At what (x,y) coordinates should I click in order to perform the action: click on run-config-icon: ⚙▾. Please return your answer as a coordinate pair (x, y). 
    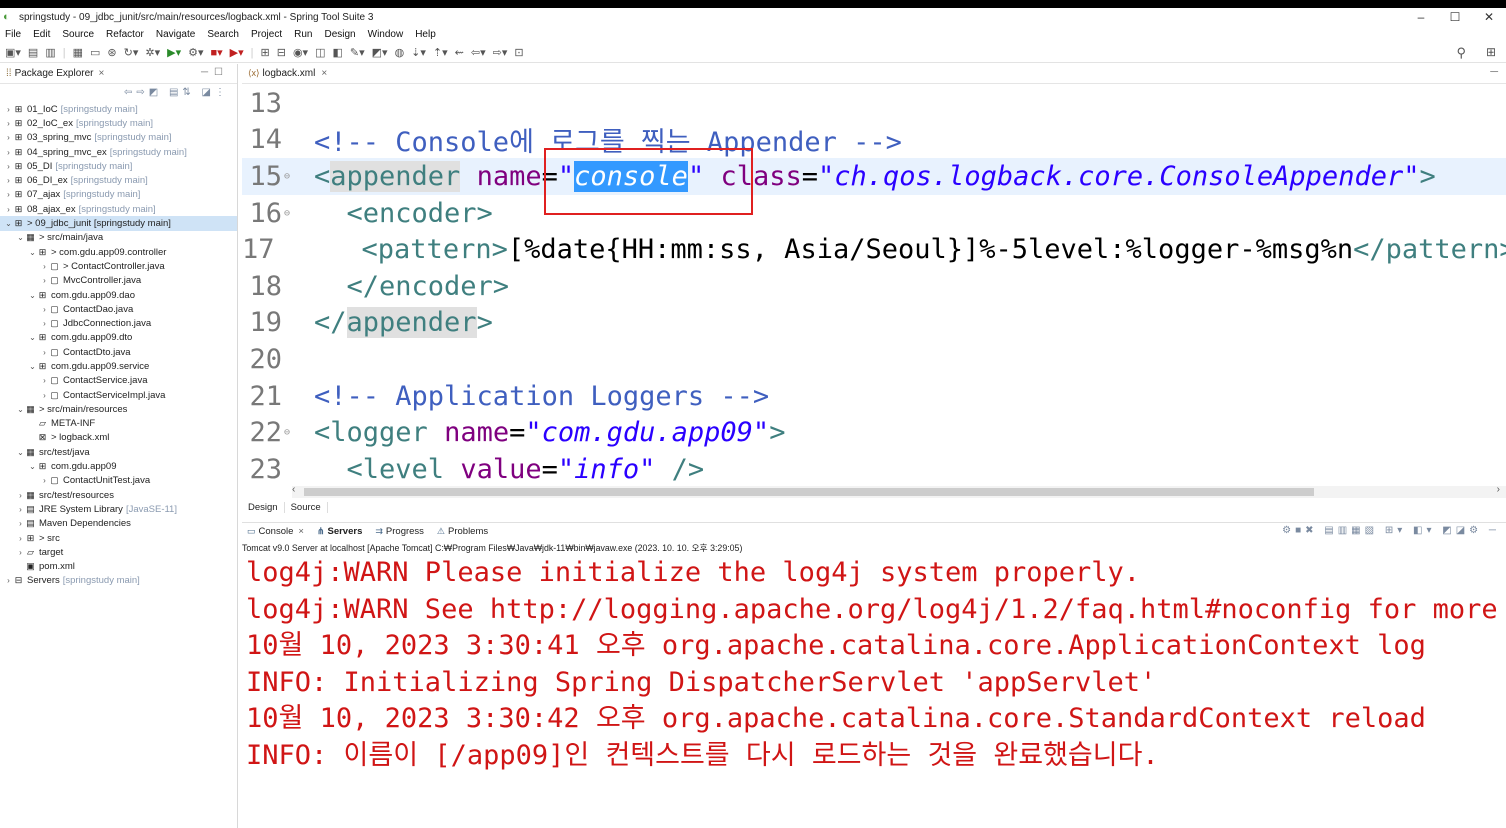
    Looking at the image, I should click on (195, 52).